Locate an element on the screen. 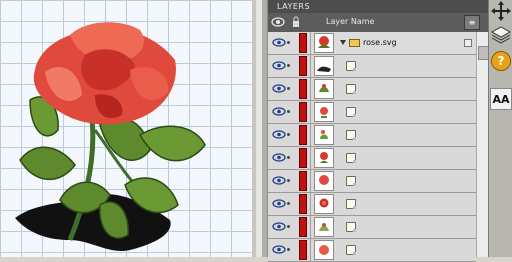 This screenshot has width=512, height=262. help-icon: ? is located at coordinates (501, 61).